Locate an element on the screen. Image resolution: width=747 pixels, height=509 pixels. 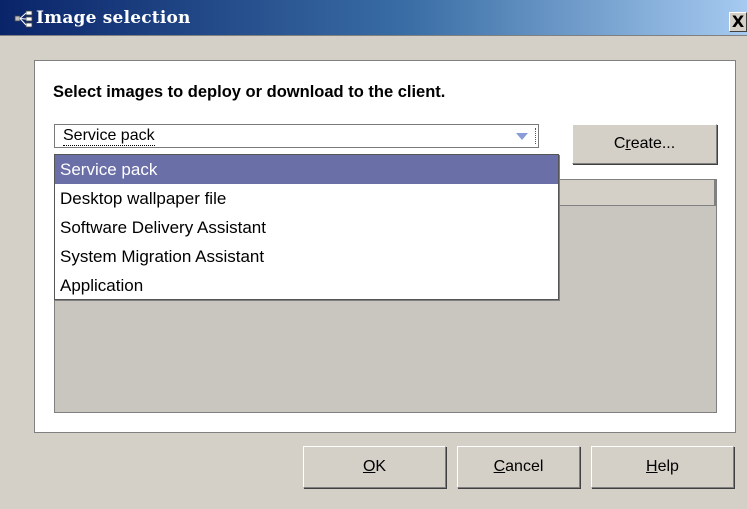
create-label-pre: C is located at coordinates (619, 143).